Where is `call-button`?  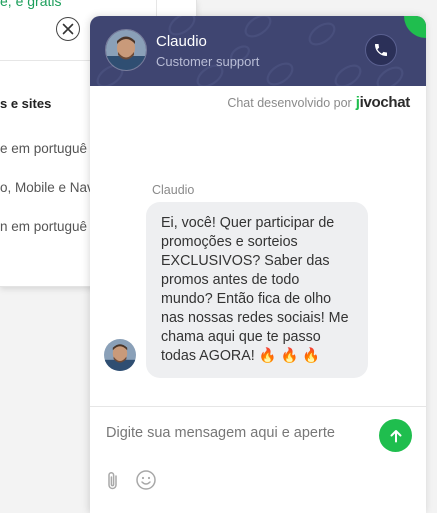
call-button is located at coordinates (381, 50).